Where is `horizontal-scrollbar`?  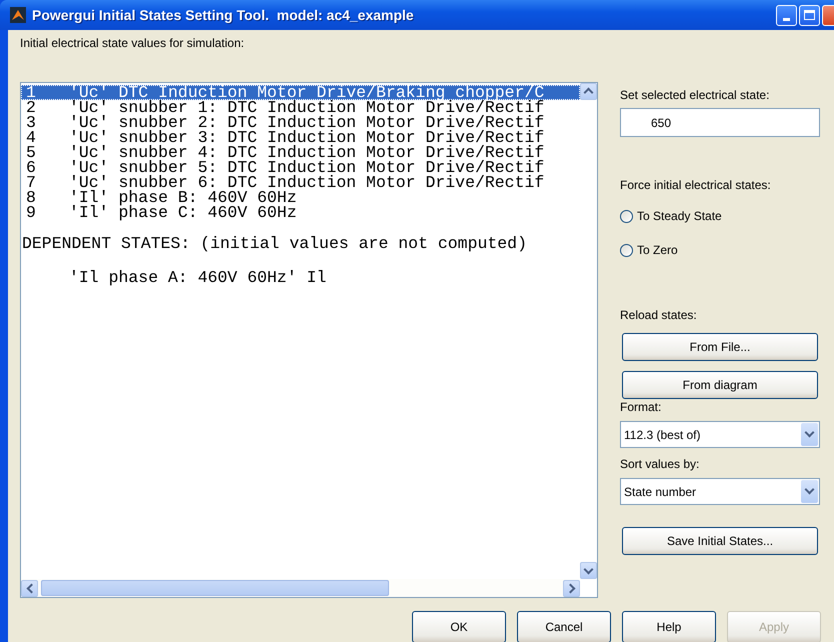 horizontal-scrollbar is located at coordinates (300, 588).